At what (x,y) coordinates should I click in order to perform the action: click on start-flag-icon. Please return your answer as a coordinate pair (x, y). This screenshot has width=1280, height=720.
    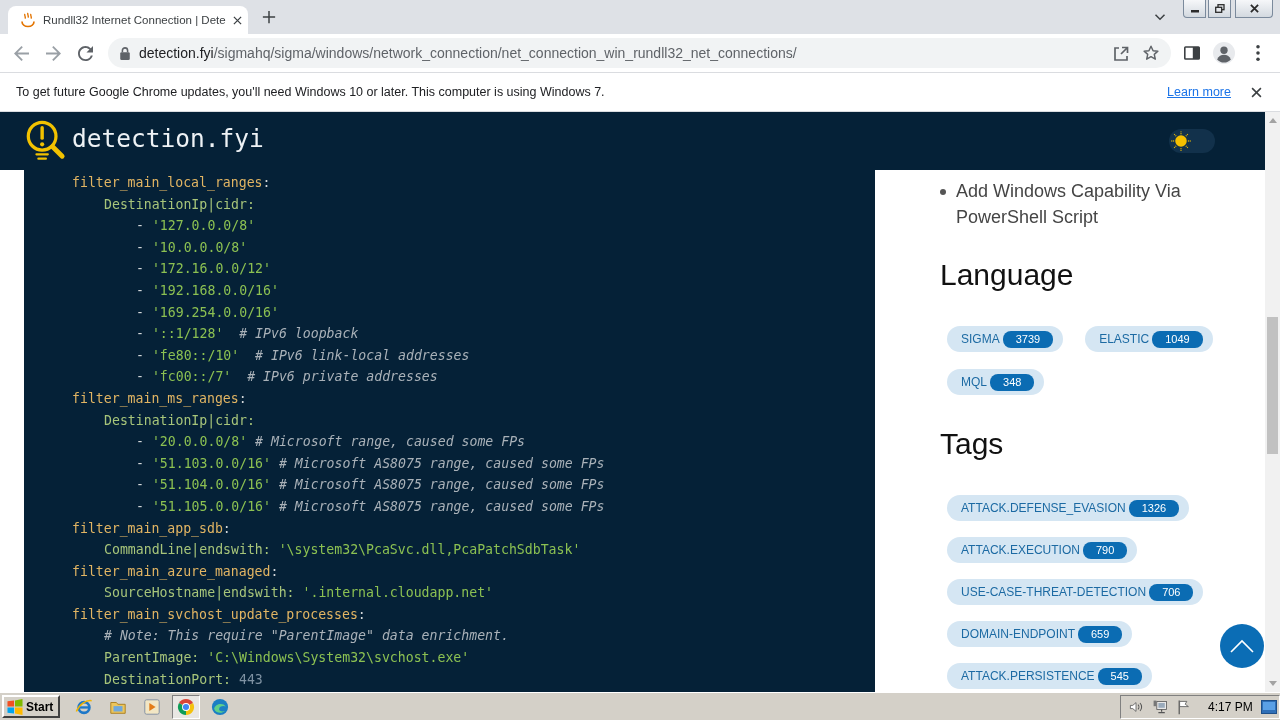
    Looking at the image, I should click on (15, 706).